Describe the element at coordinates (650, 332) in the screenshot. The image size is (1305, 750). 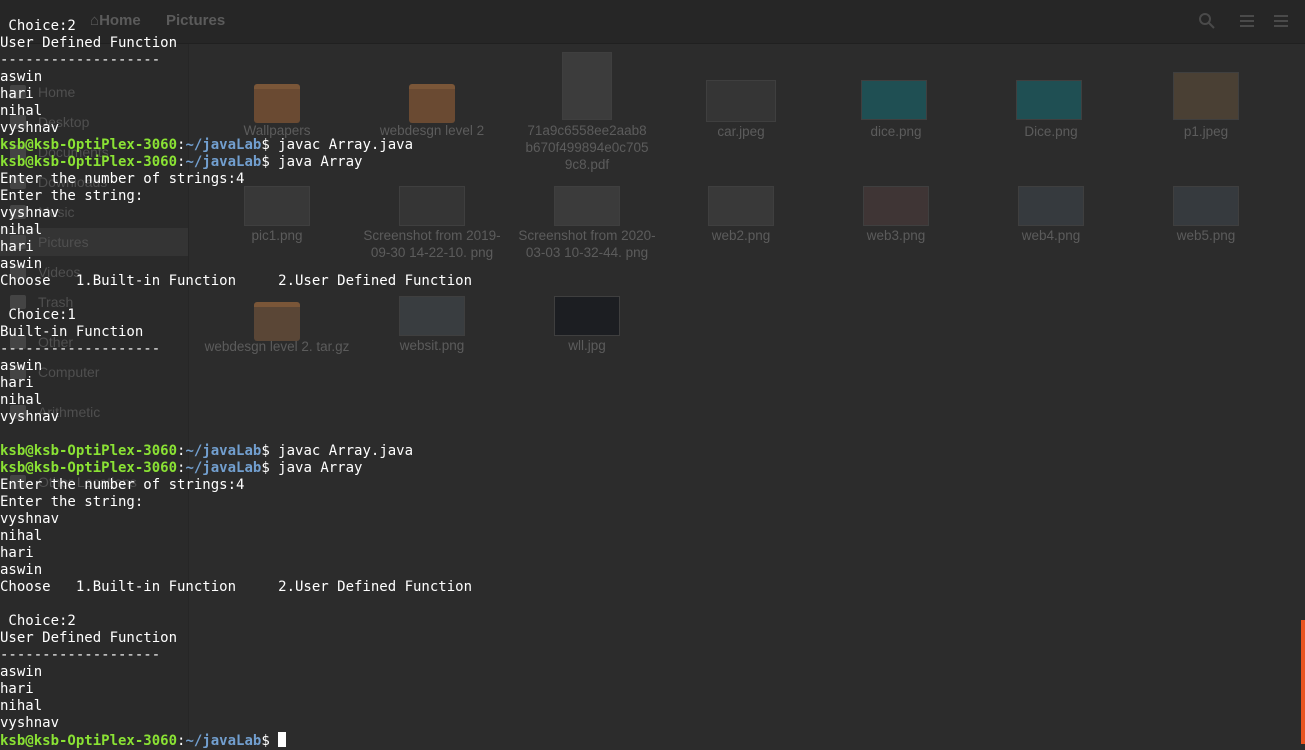
I see `terminal-line: Built-in Function` at that location.